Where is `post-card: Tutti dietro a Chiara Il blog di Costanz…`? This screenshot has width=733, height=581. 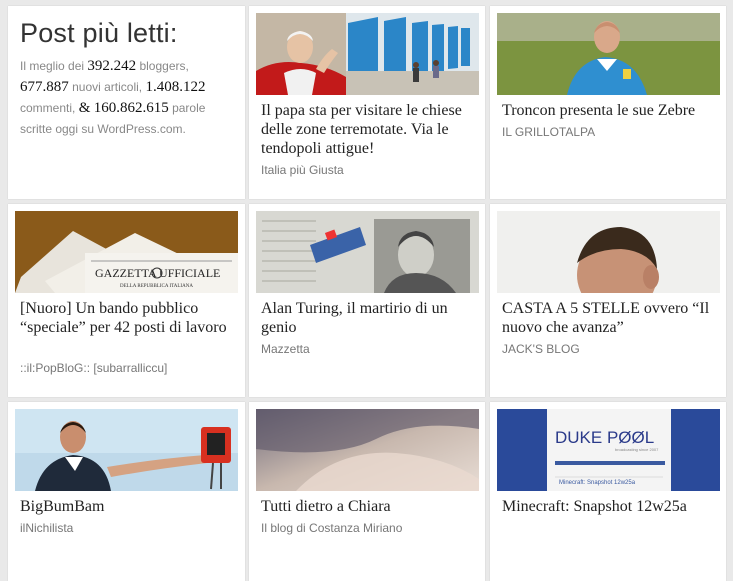 post-card: Tutti dietro a Chiara Il blog di Costanz… is located at coordinates (367, 491).